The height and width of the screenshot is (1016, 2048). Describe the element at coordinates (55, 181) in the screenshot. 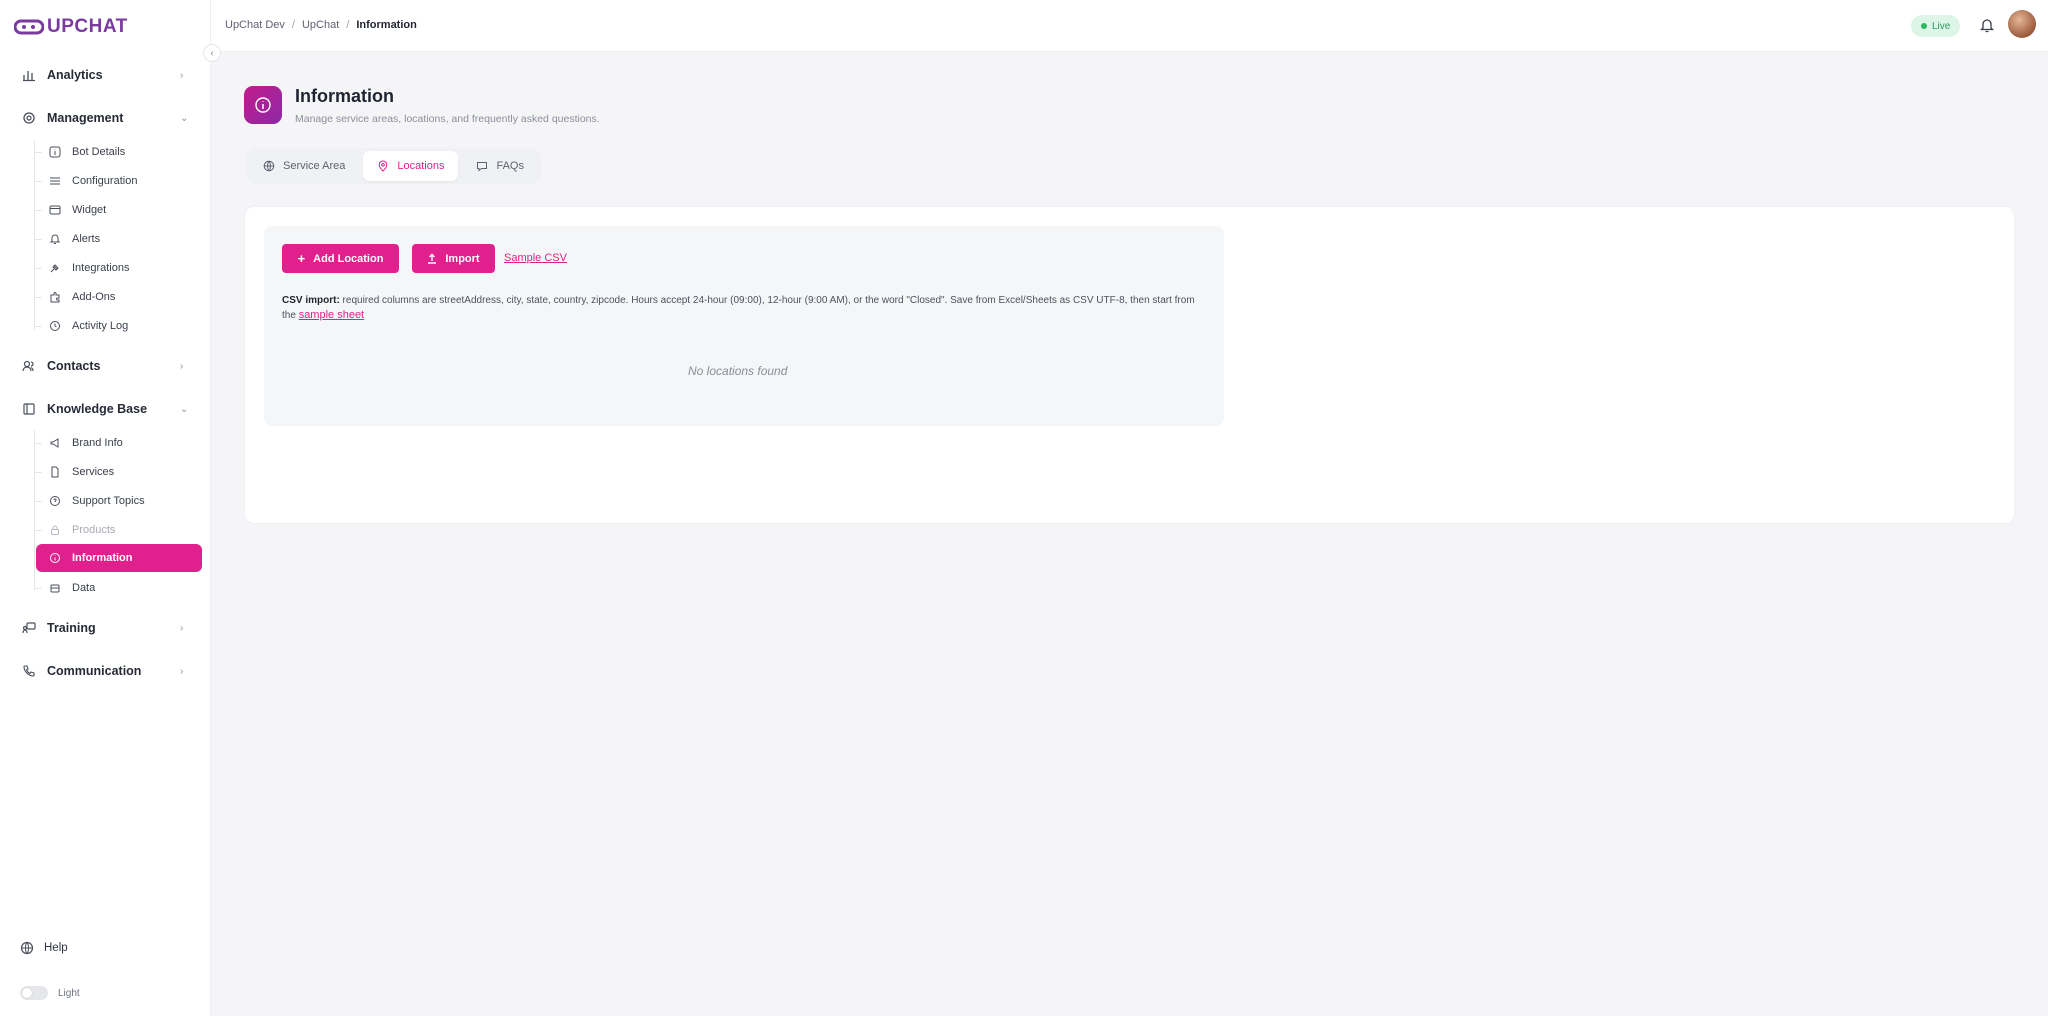

I see `sliders-icon` at that location.